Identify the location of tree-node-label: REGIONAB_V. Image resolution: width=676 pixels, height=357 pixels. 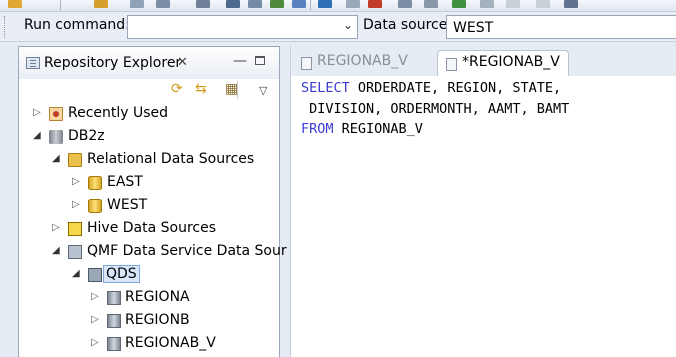
(170, 343).